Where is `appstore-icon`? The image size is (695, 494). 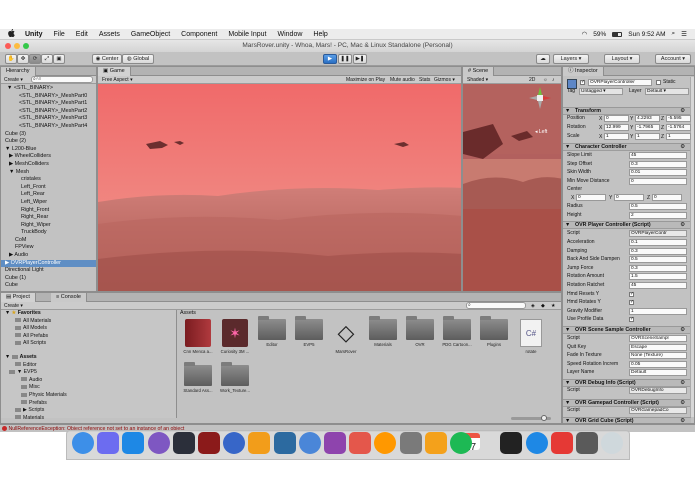
appstore-icon is located at coordinates (536, 443).